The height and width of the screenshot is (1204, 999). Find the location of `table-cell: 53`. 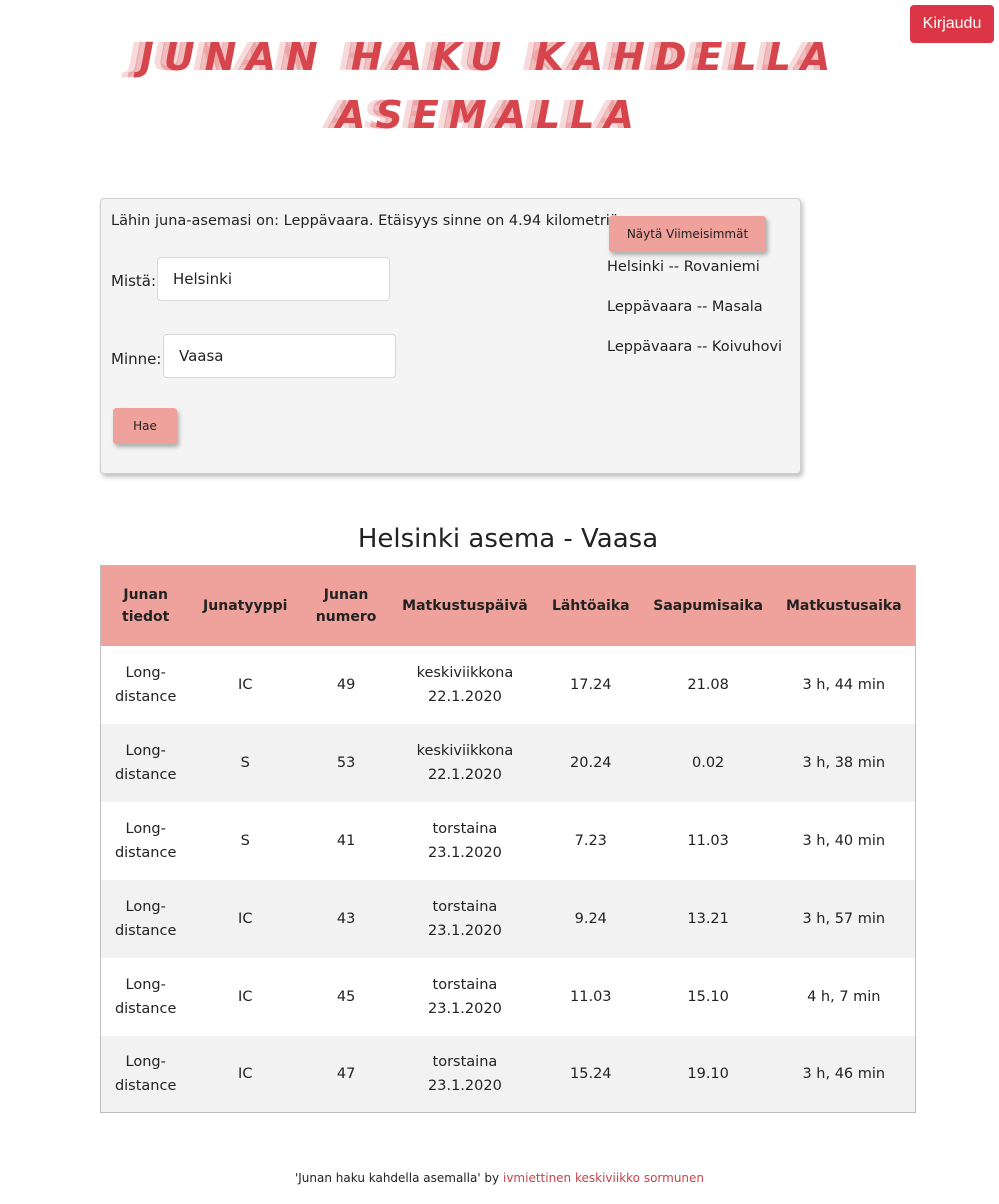

table-cell: 53 is located at coordinates (346, 762).